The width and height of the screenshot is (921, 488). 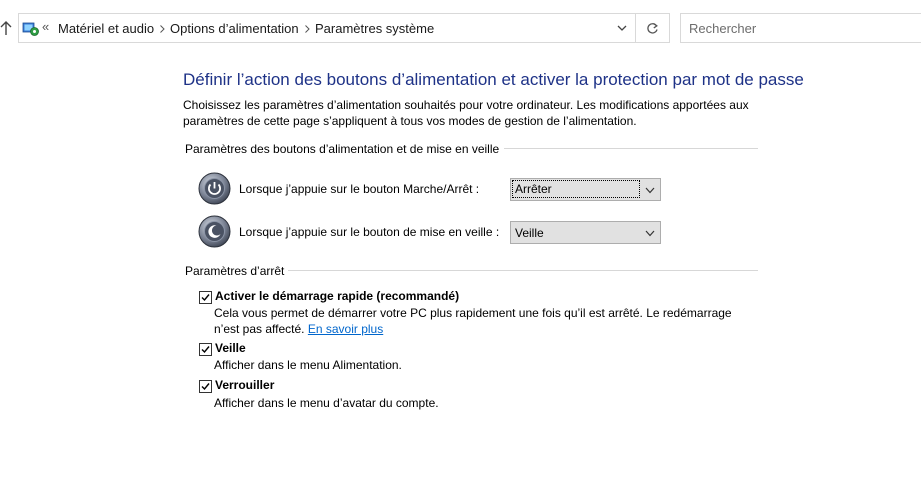 What do you see at coordinates (30, 29) in the screenshot?
I see `control-panel-icon` at bounding box center [30, 29].